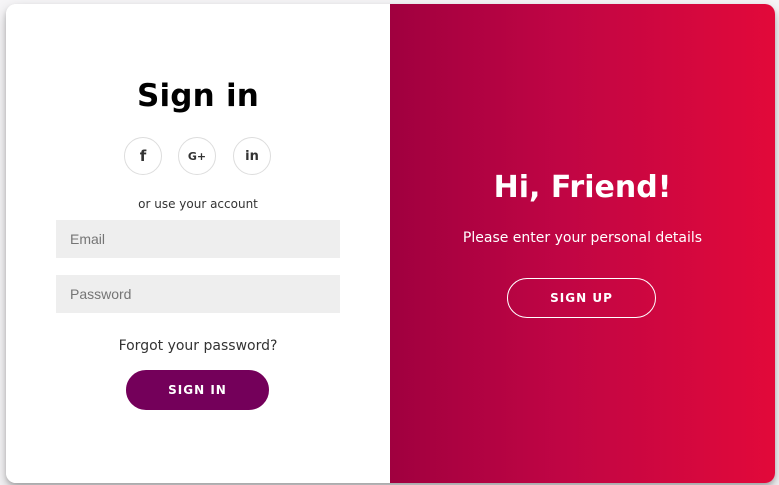  I want to click on password-field, so click(198, 294).